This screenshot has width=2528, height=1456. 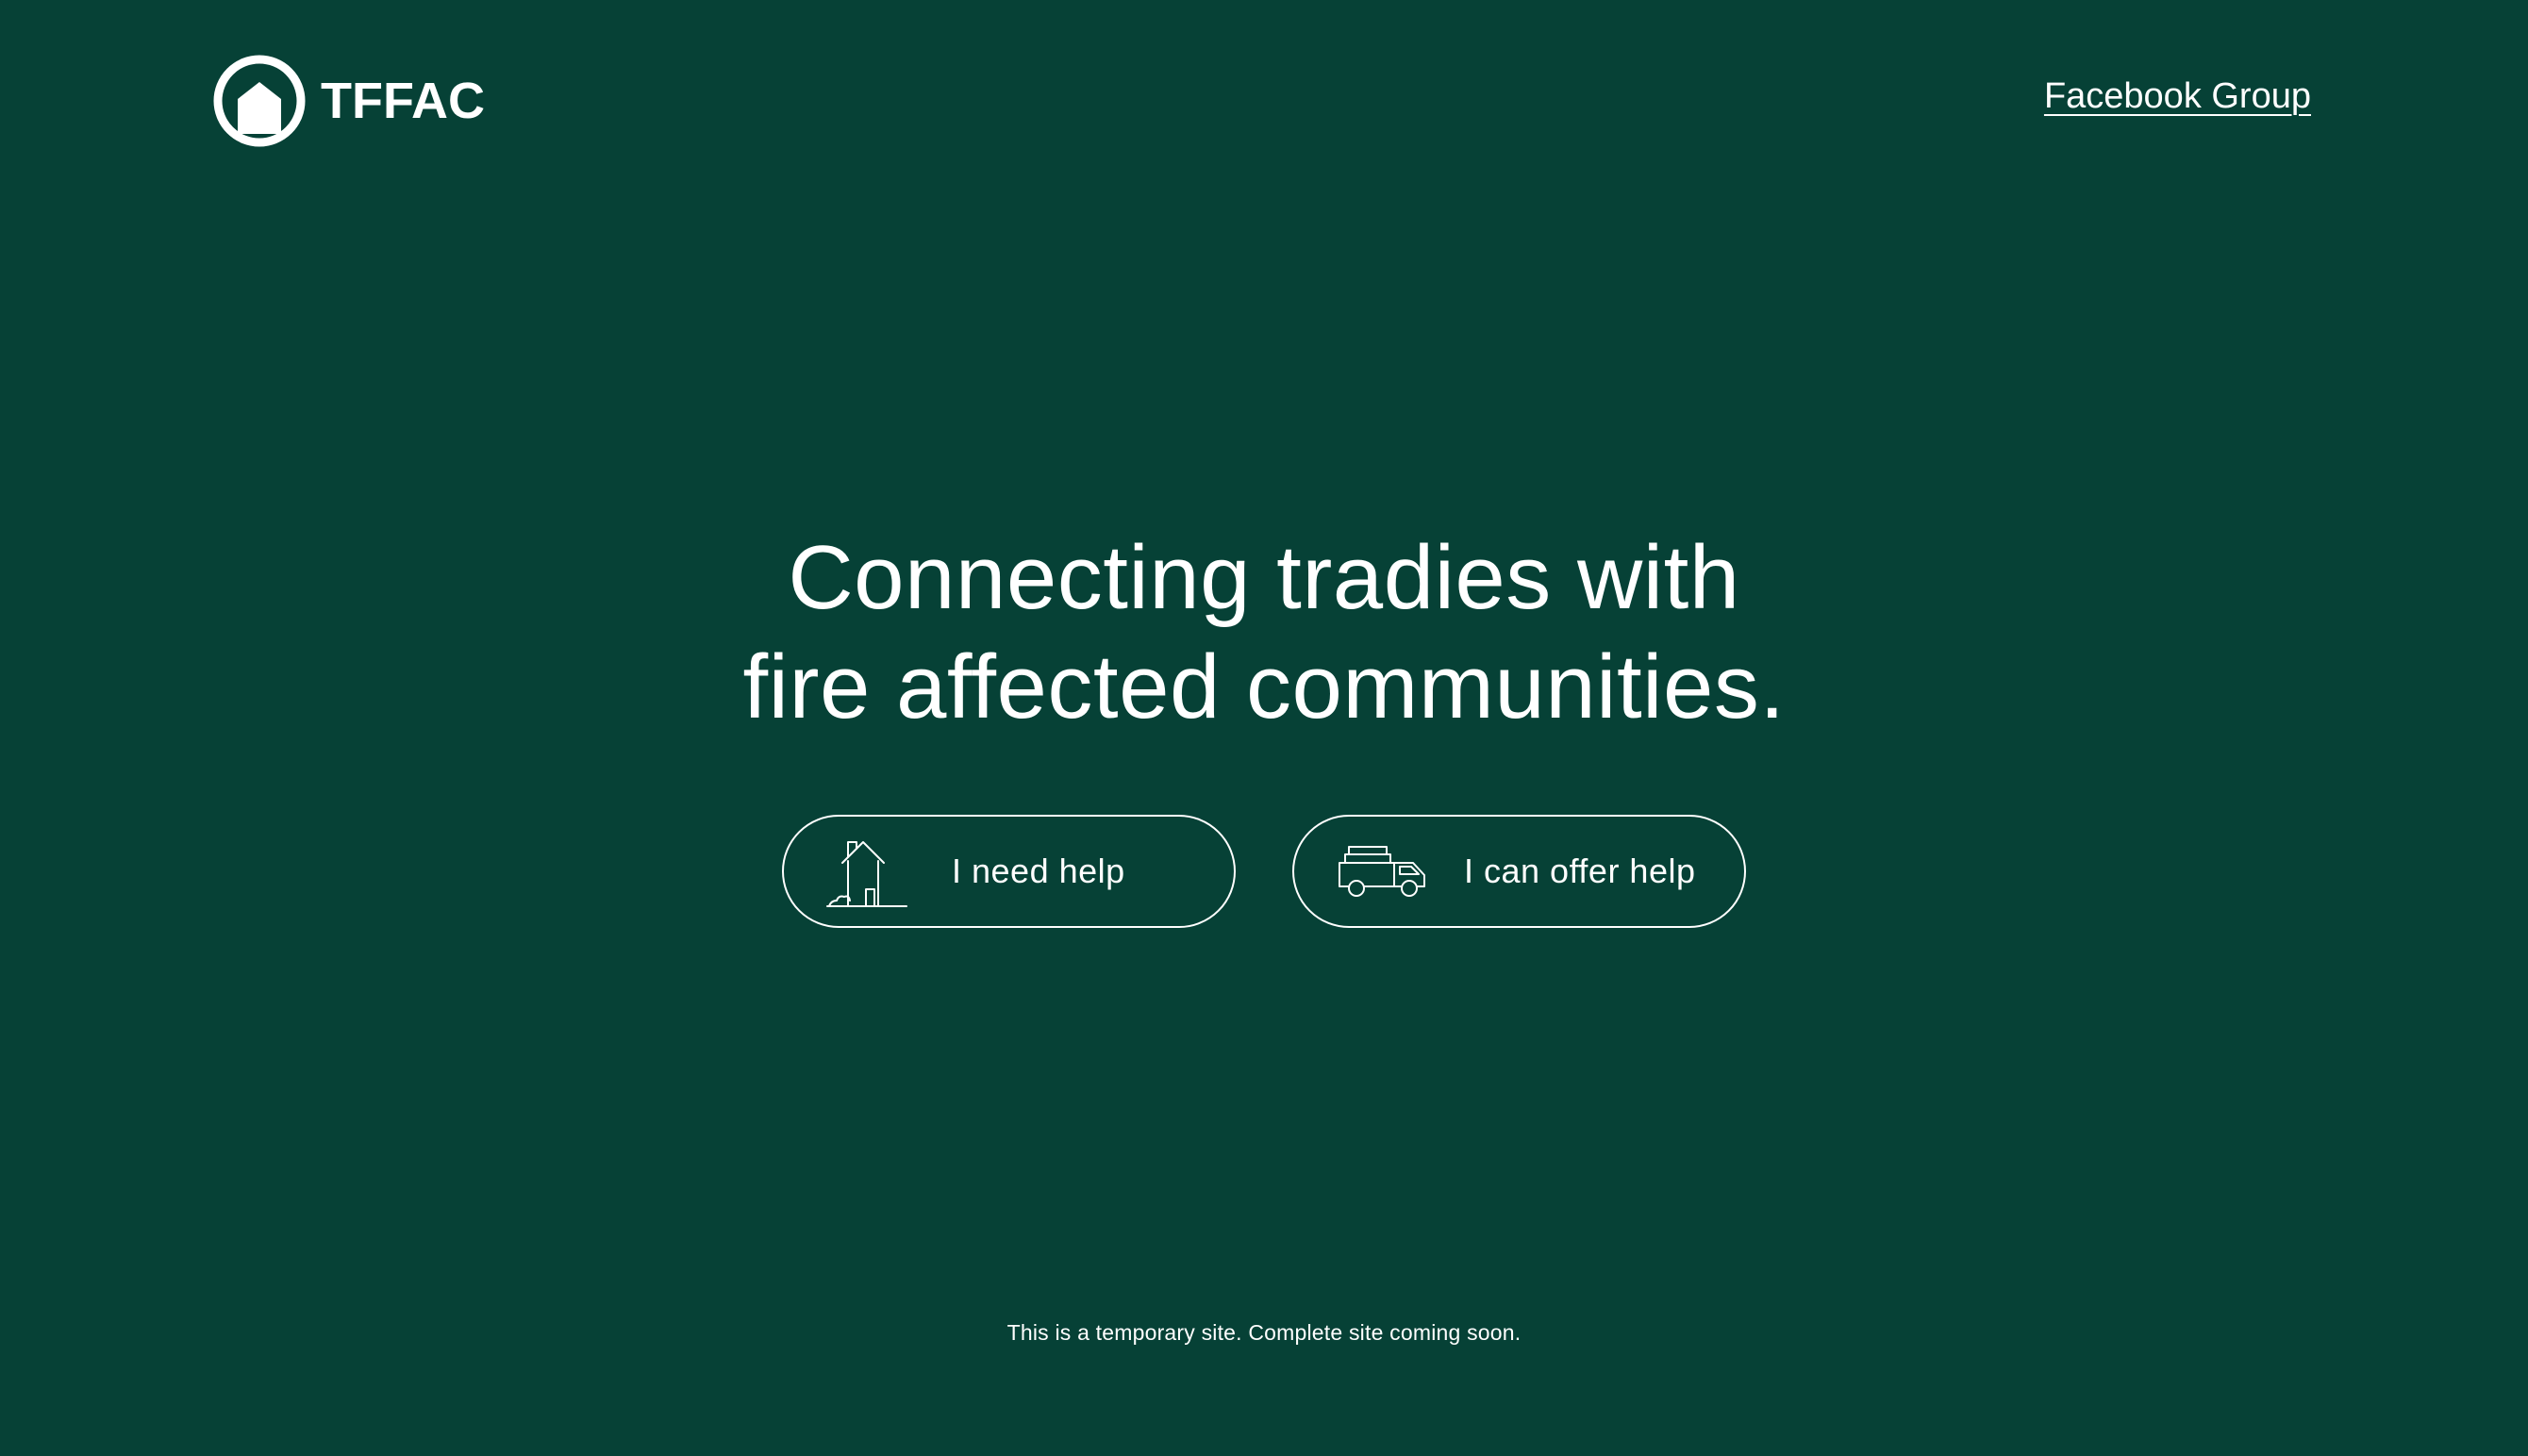 I want to click on offer-help-button: I can offer help, so click(x=1519, y=871).